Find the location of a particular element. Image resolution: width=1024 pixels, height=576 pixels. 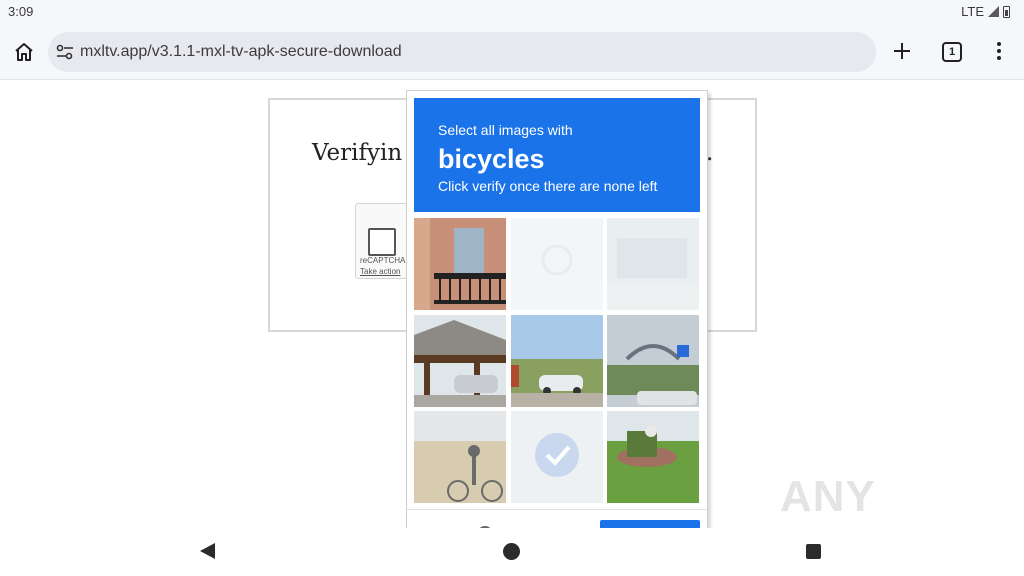

back-icon is located at coordinates (207, 551).